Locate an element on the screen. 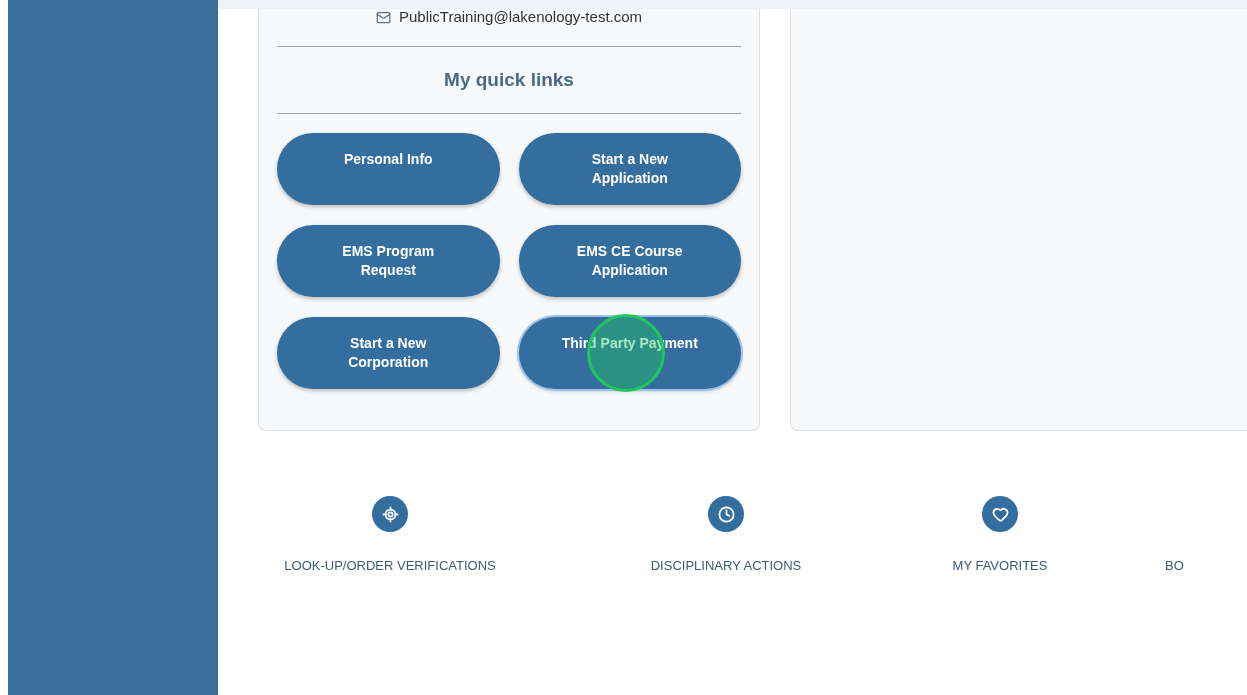  shortcut-link: MY FAVORITES is located at coordinates (1000, 566).